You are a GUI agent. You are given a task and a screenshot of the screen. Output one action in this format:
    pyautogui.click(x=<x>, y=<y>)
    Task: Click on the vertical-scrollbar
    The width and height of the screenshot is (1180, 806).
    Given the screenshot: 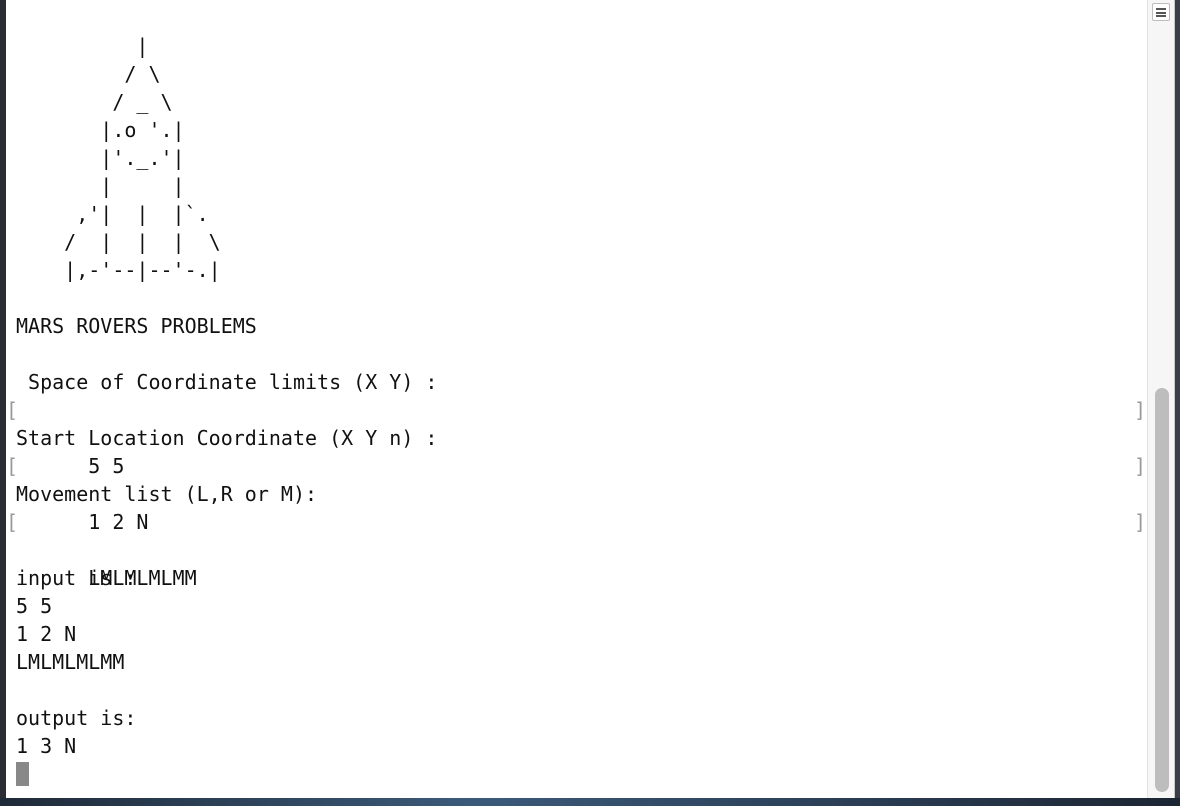 What is the action you would take?
    pyautogui.click(x=1160, y=399)
    